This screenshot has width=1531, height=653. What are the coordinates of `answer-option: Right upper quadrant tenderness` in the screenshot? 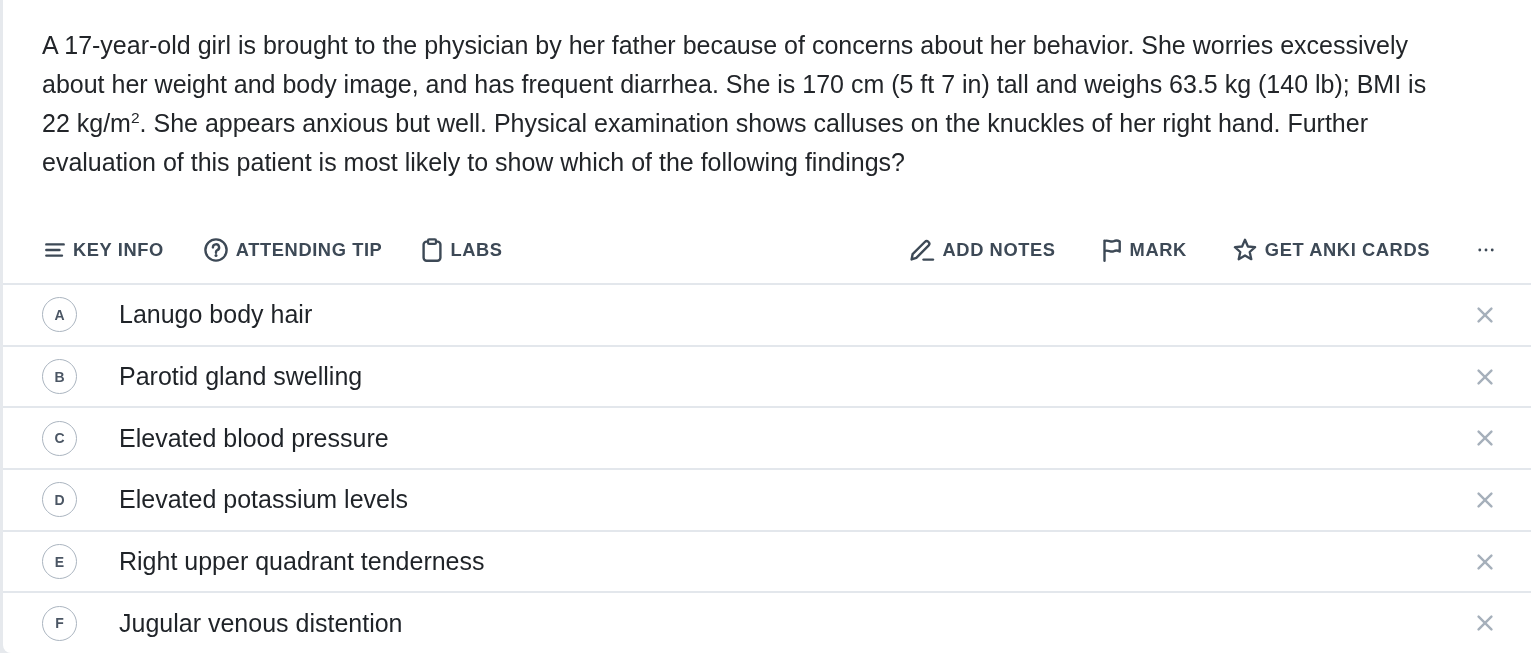 It's located at (302, 561).